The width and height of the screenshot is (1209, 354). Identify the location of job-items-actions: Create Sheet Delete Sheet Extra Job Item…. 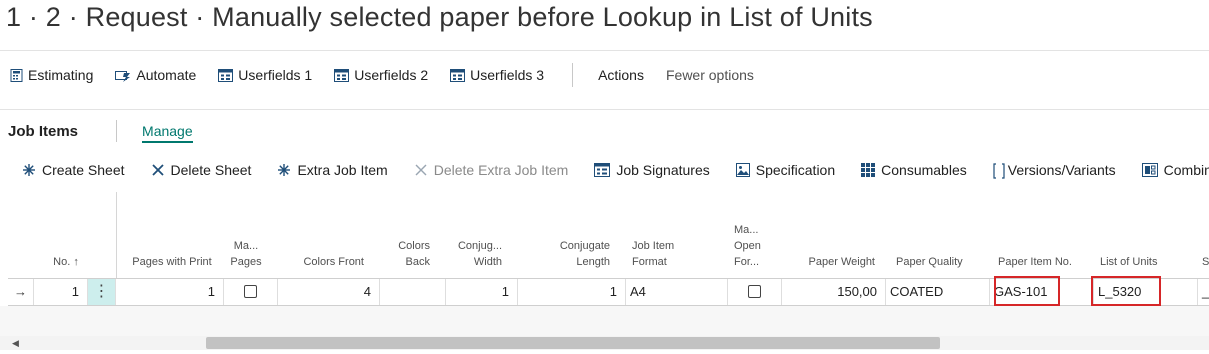
(615, 170).